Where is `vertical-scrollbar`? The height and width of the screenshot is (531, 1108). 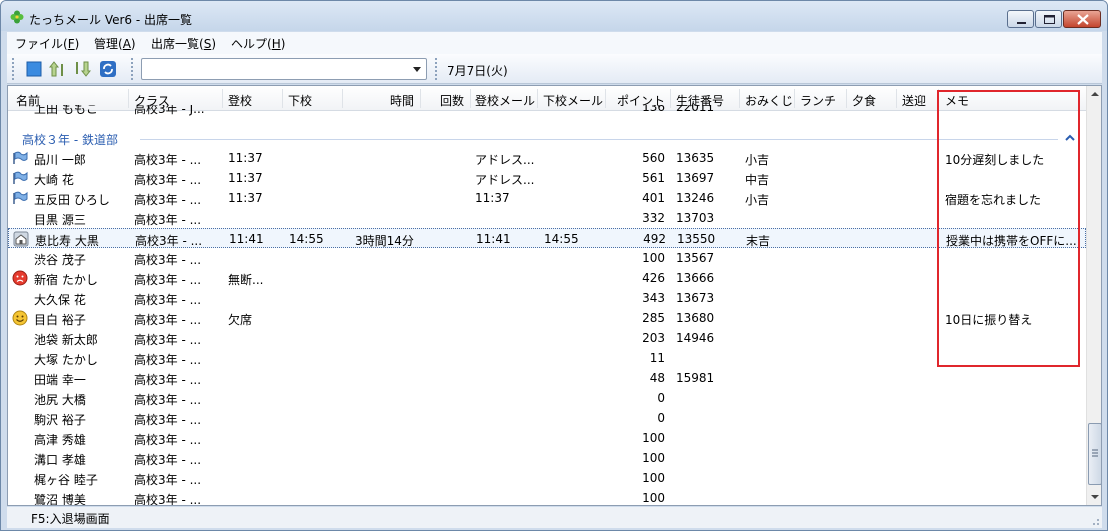 vertical-scrollbar is located at coordinates (1094, 295).